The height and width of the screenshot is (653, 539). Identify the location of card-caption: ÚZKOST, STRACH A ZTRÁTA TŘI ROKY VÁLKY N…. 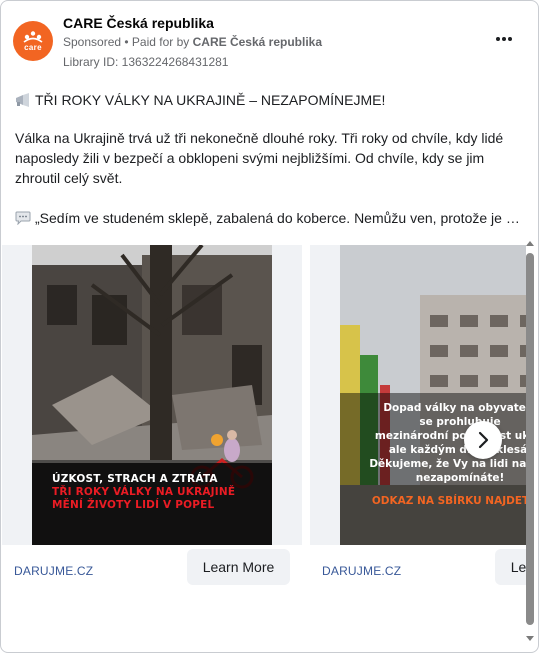
(152, 504).